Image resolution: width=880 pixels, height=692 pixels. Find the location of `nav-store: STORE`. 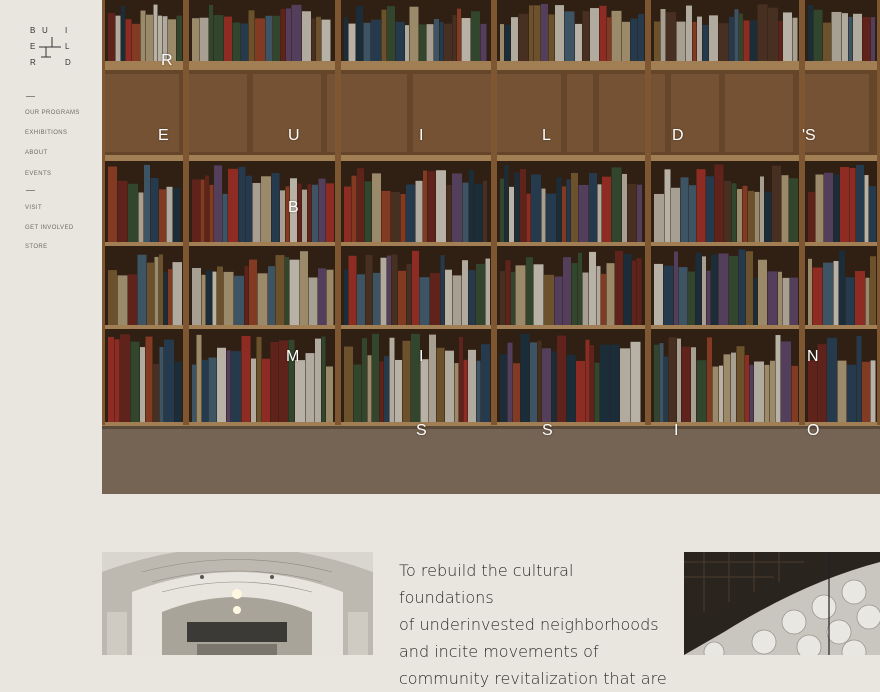

nav-store: STORE is located at coordinates (36, 247).